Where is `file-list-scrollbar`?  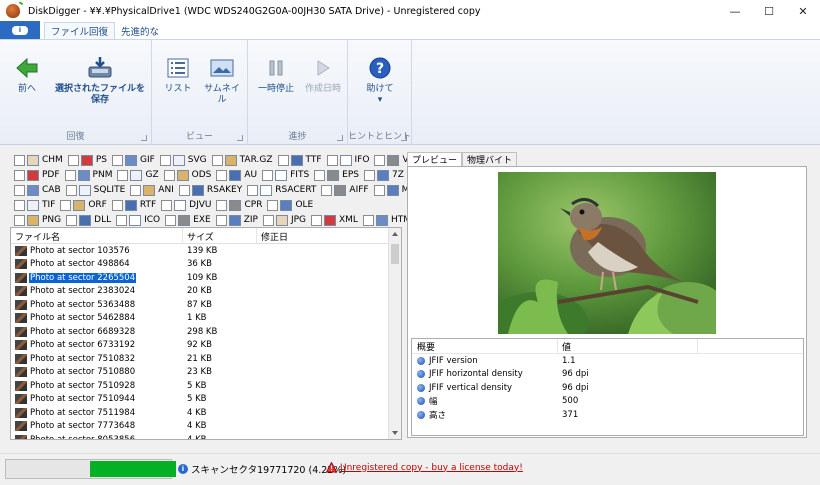
file-list-scrollbar is located at coordinates (394, 333).